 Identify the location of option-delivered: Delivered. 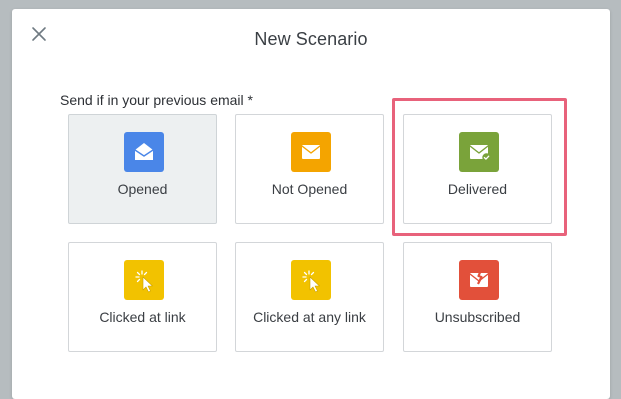
(477, 169).